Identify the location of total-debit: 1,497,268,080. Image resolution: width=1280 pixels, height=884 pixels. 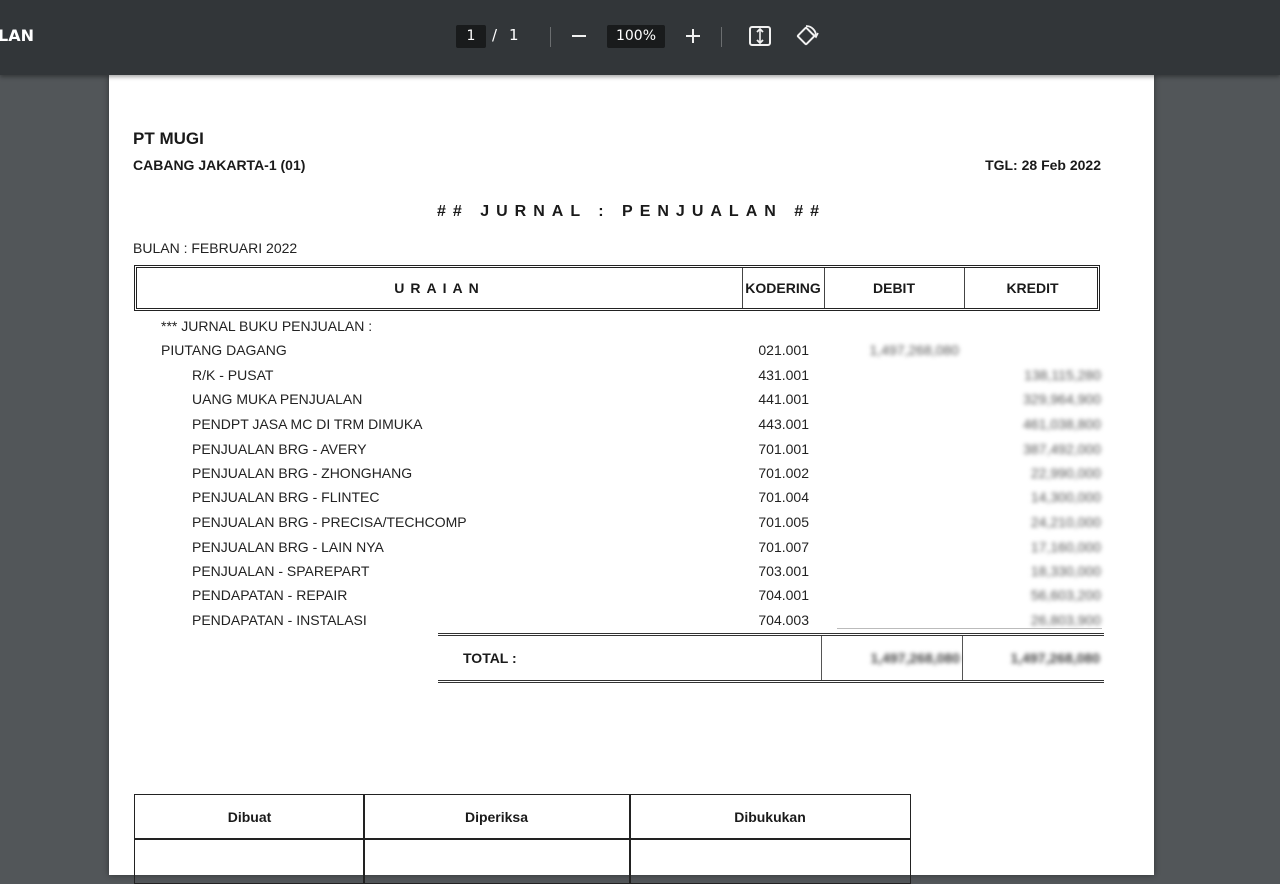
(915, 658).